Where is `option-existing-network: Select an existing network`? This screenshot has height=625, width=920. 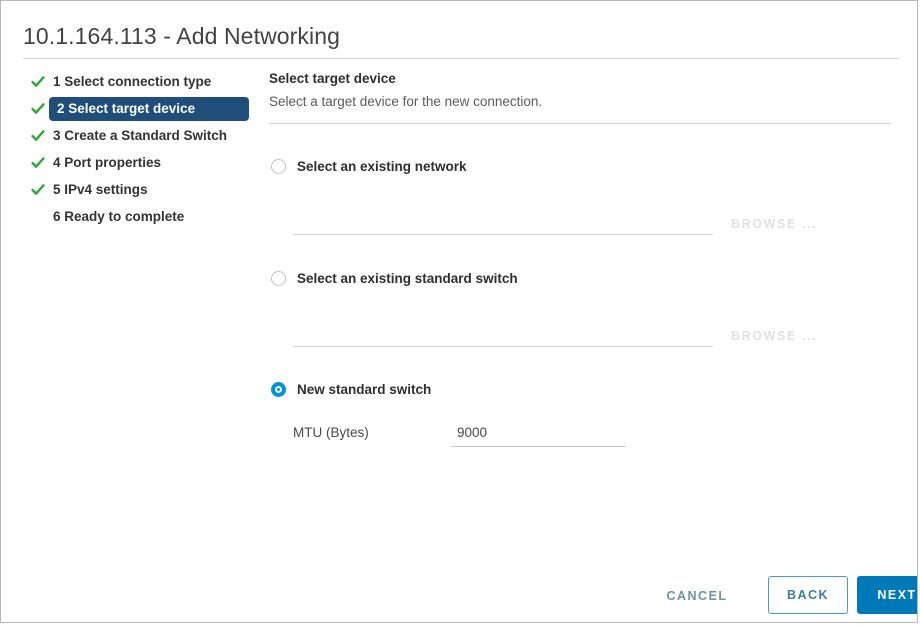
option-existing-network: Select an existing network is located at coordinates (369, 166).